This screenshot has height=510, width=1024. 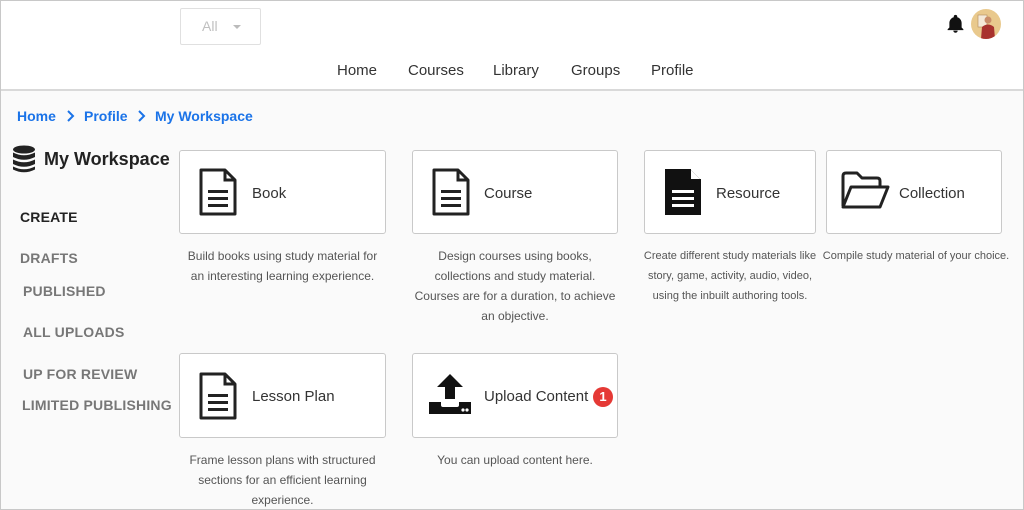 What do you see at coordinates (64, 291) in the screenshot?
I see `sidebar-item-published: PUBLISHED` at bounding box center [64, 291].